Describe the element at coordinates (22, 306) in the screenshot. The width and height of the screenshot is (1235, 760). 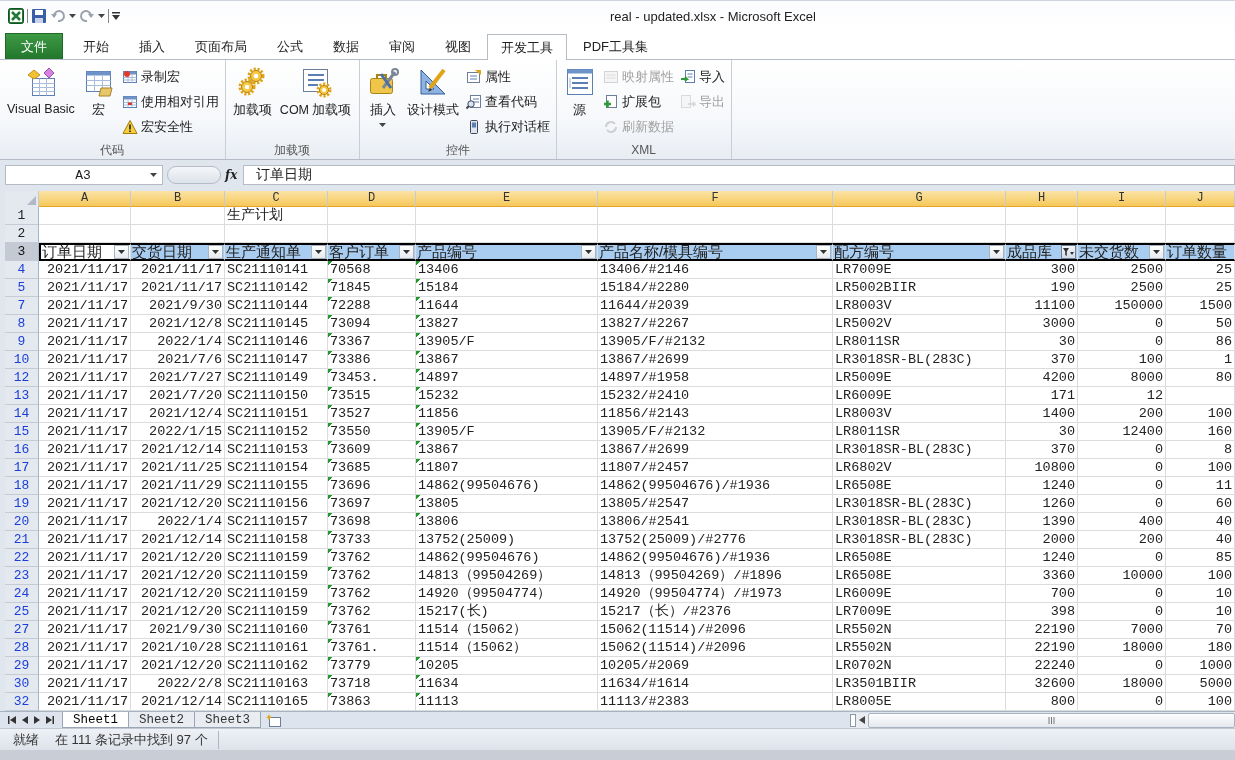
I see `row-header: 7` at that location.